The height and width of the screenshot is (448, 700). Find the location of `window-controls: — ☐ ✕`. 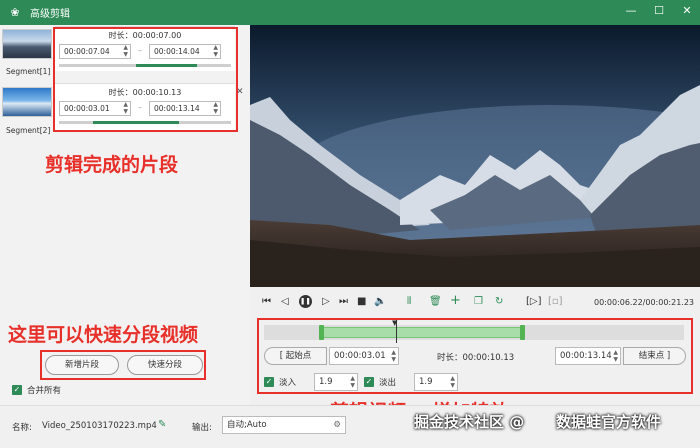

window-controls: — ☐ ✕ is located at coordinates (659, 10).